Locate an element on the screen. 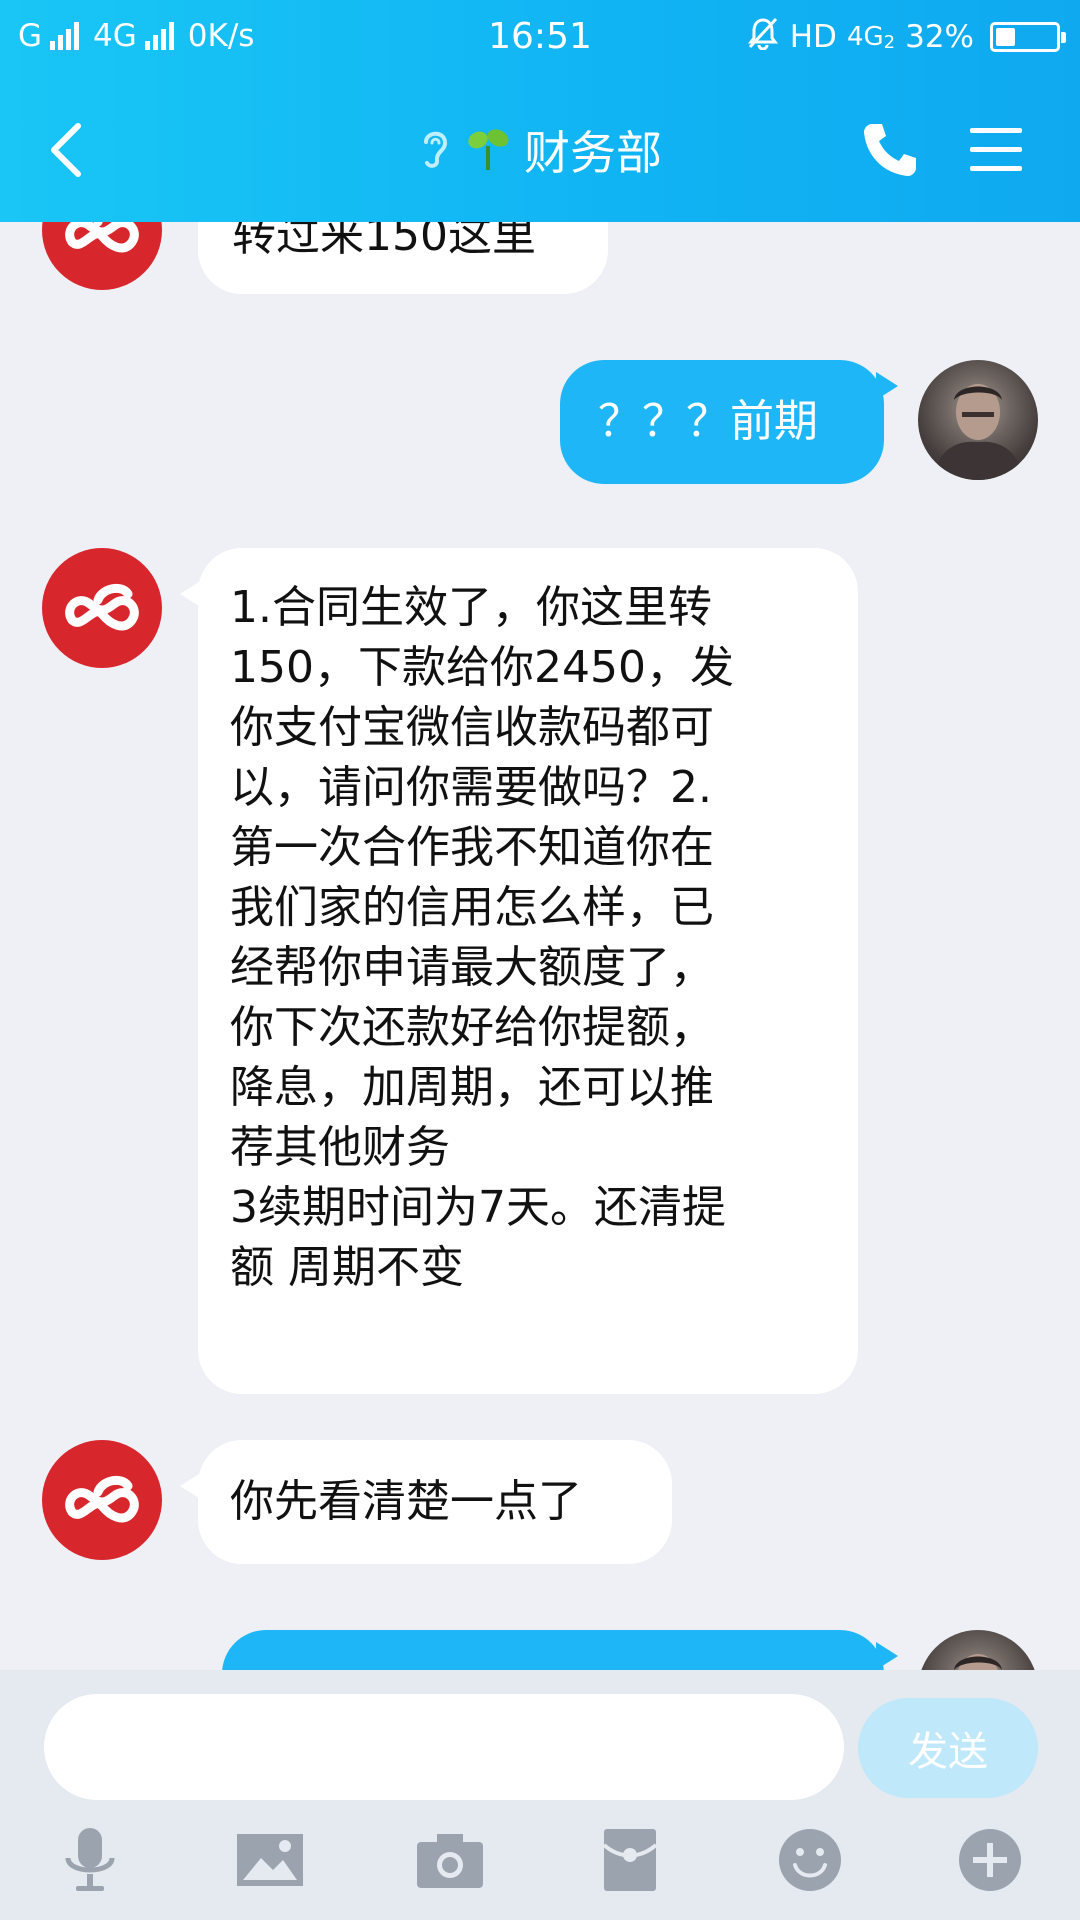 The height and width of the screenshot is (1920, 1080). plus-icon is located at coordinates (990, 1860).